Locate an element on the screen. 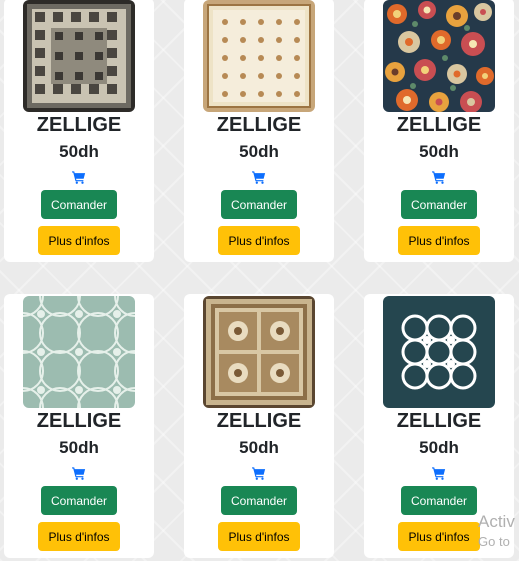  watermark-line-2: Go to is located at coordinates (494, 541).